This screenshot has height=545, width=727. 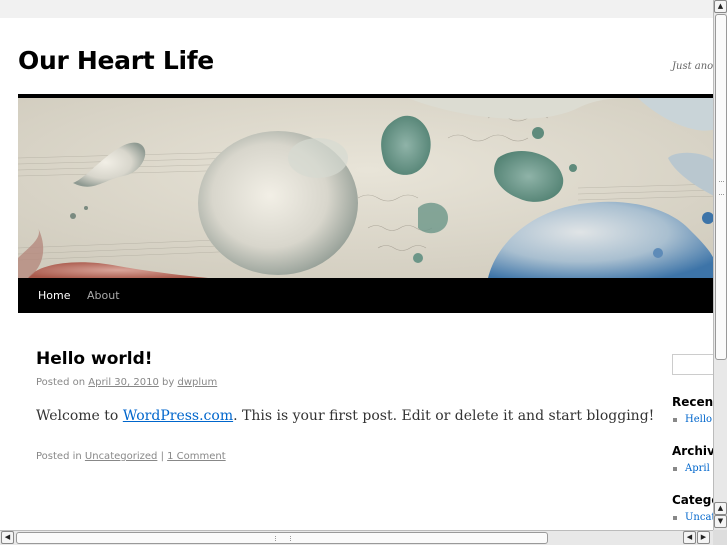 I want to click on vertical-scrollbar: ▲ ▲ ▼, so click(x=720, y=265).